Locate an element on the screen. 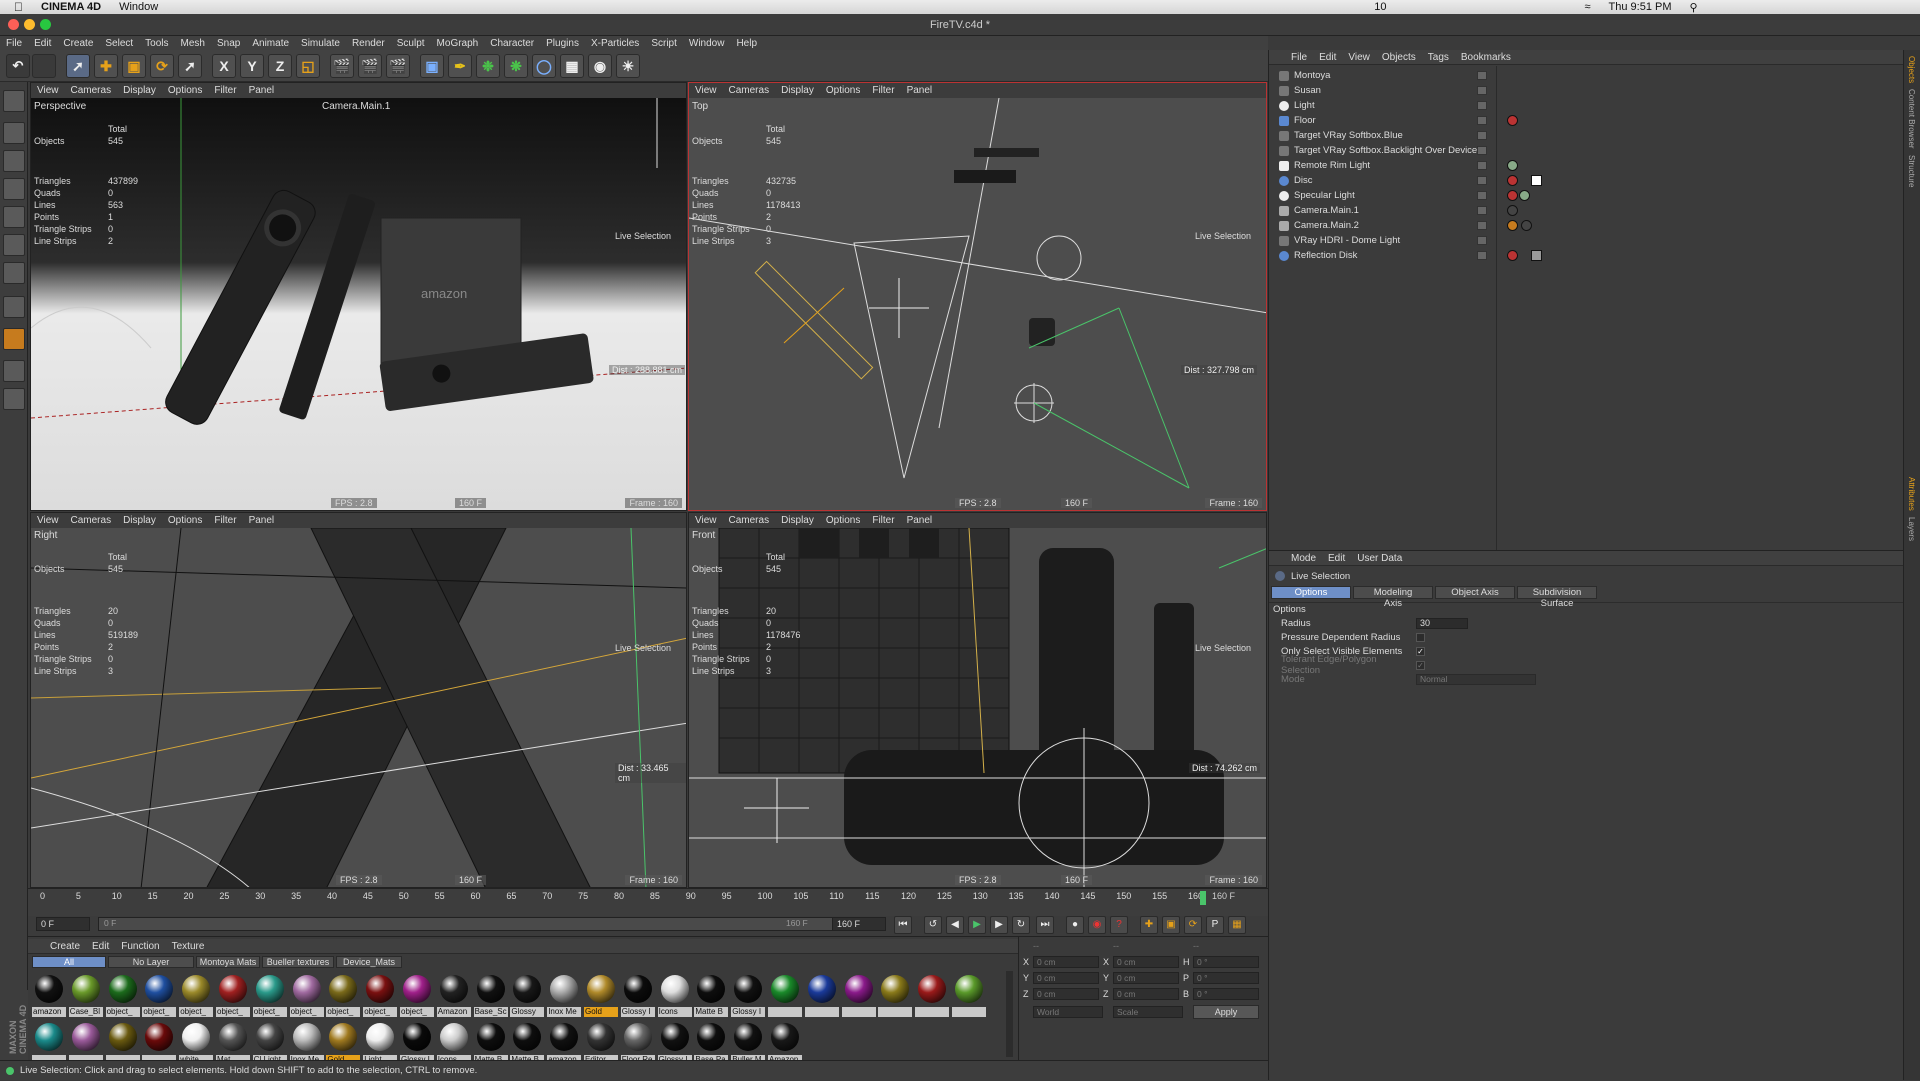  zoom-window-button is located at coordinates (45, 24).